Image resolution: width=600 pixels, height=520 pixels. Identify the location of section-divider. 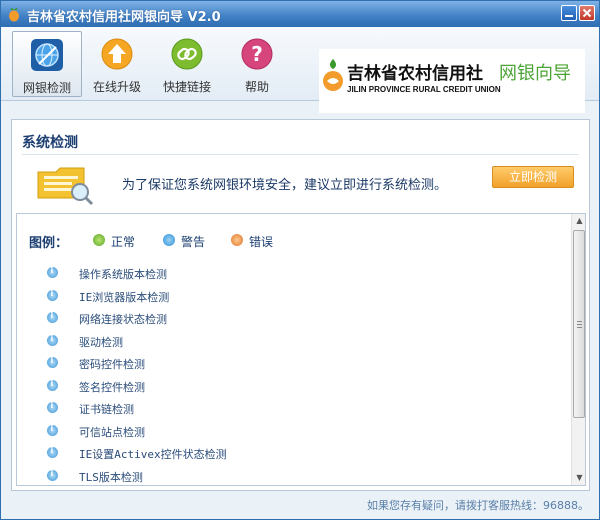
(300, 154).